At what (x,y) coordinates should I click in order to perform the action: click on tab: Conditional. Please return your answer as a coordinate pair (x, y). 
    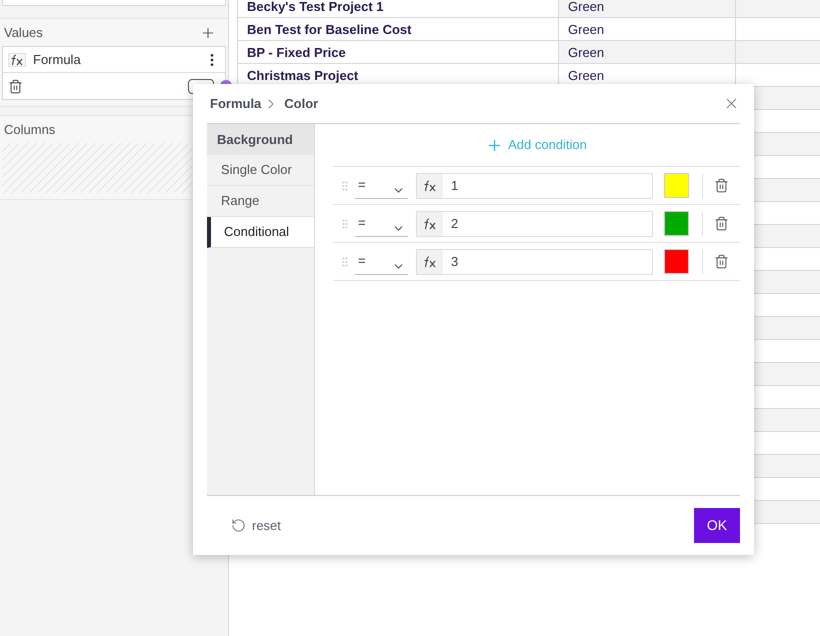
    Looking at the image, I should click on (260, 232).